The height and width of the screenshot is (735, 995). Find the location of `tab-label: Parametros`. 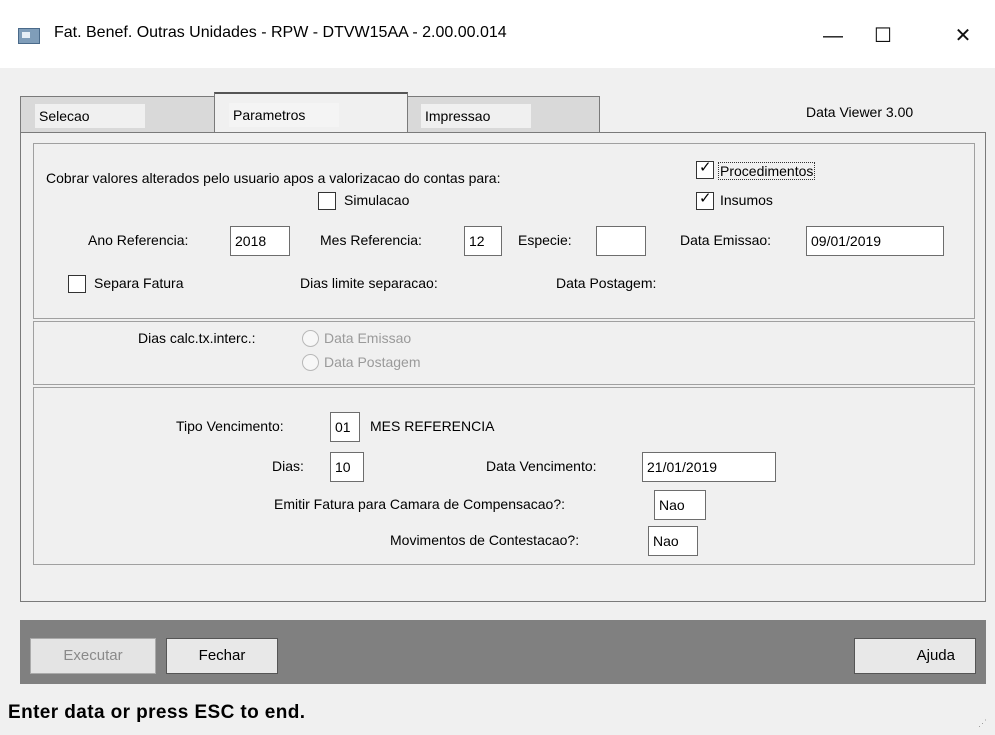

tab-label: Parametros is located at coordinates (284, 115).